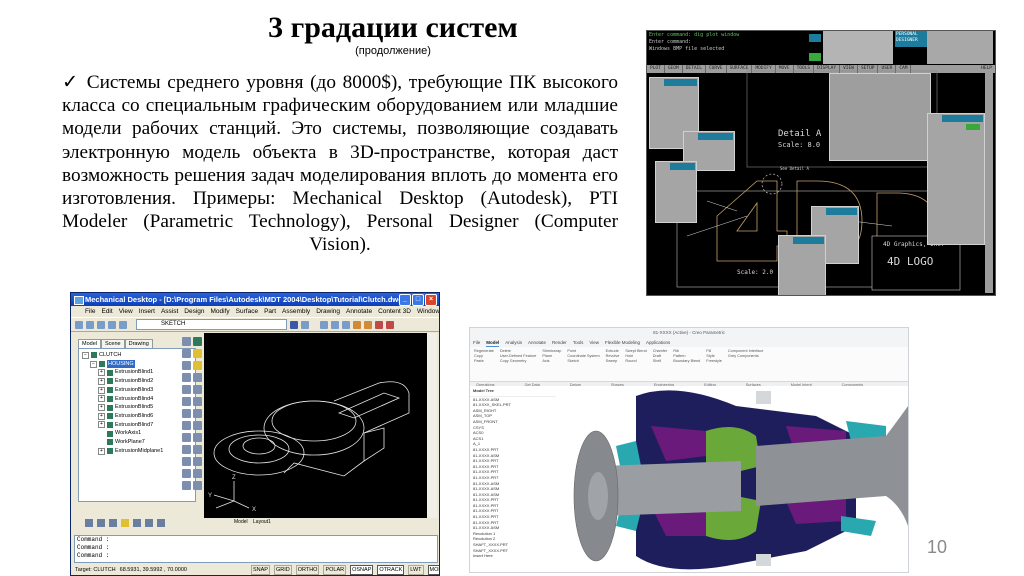  What do you see at coordinates (493, 342) in the screenshot?
I see `ribbon-tab: Model` at bounding box center [493, 342].